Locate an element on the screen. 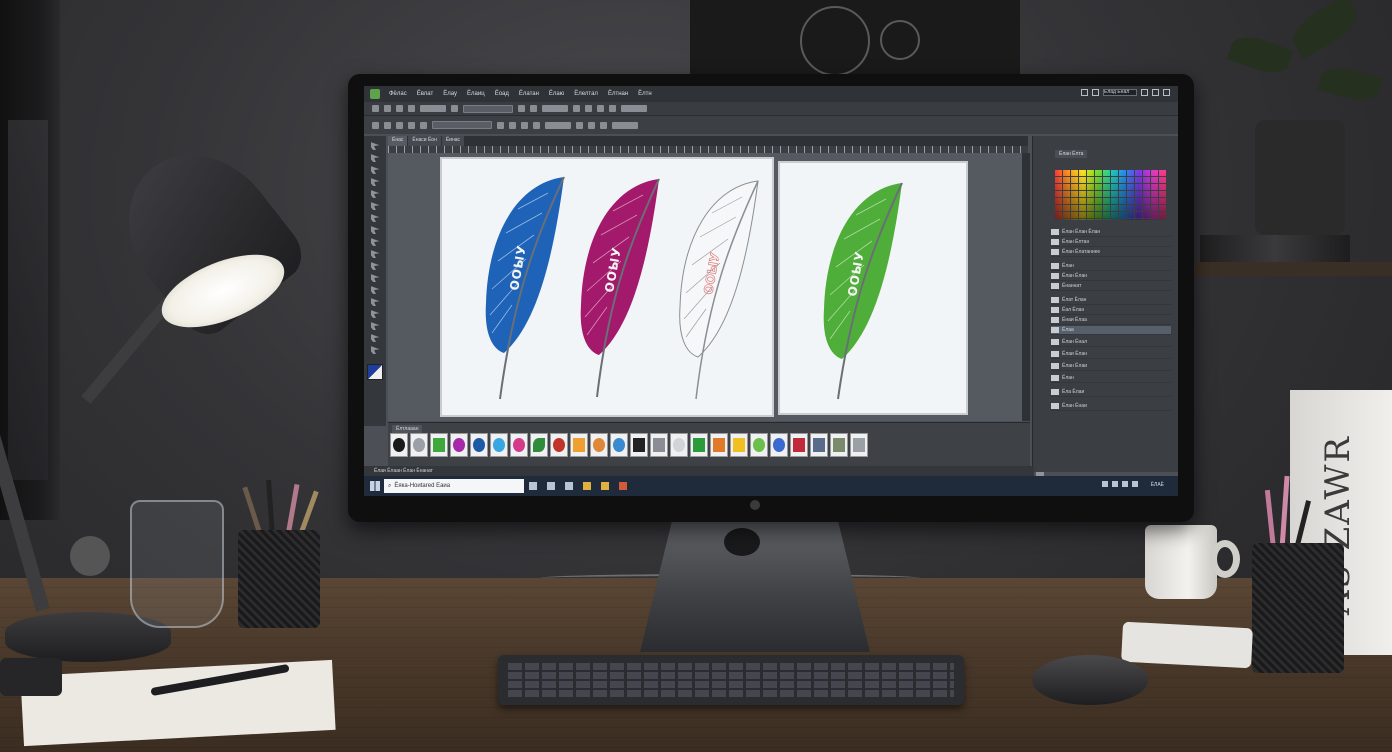  feather-blue: ООЫУ is located at coordinates (524, 287).